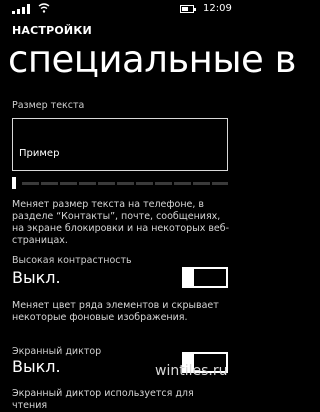  Describe the element at coordinates (191, 371) in the screenshot. I see `watermark: wintiles.ru` at that location.